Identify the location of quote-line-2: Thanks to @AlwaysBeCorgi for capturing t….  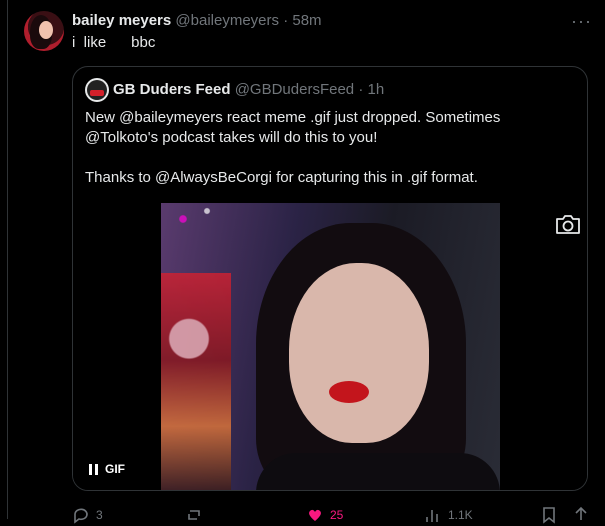
(281, 177).